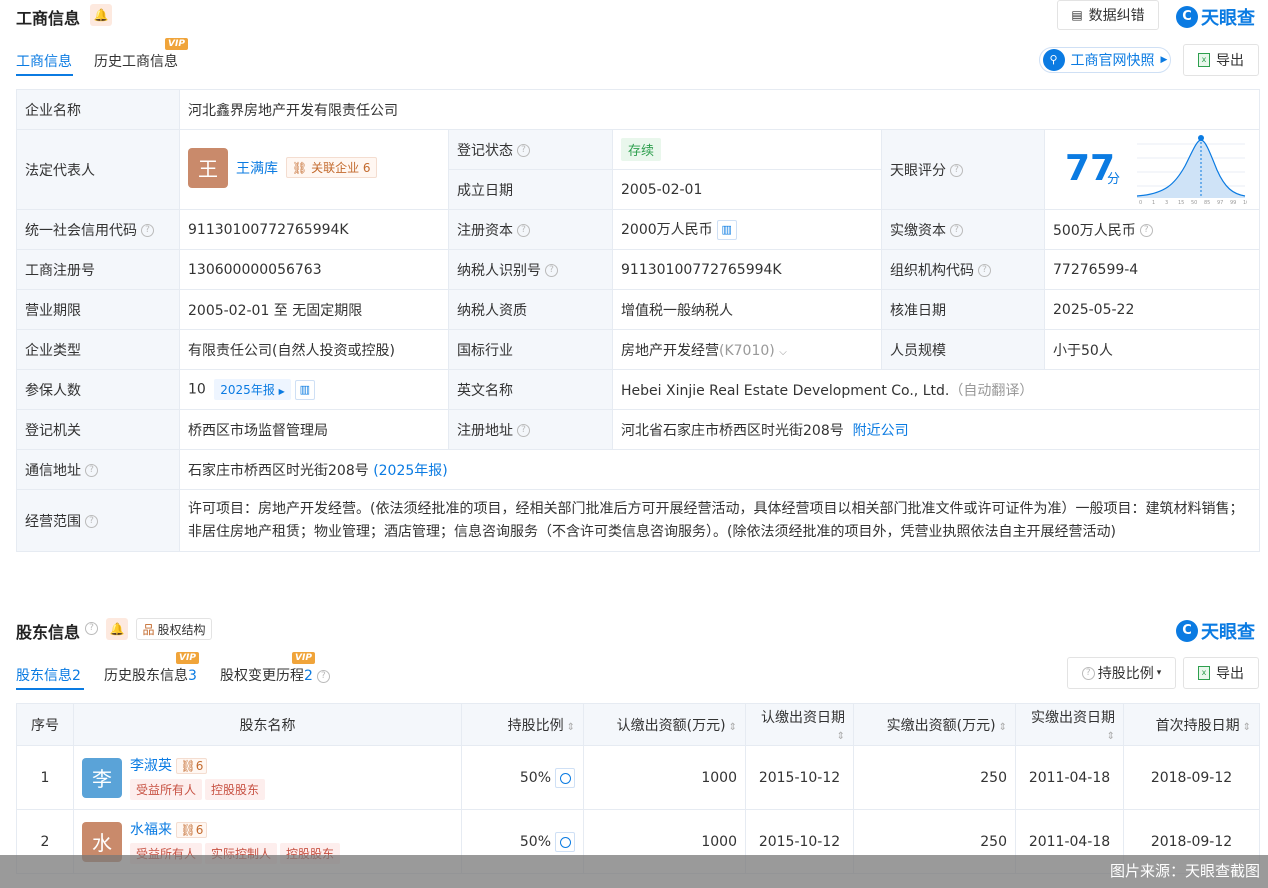 The width and height of the screenshot is (1268, 888). What do you see at coordinates (1233, 203) in the screenshot?
I see `score-axis-tick: 99` at bounding box center [1233, 203].